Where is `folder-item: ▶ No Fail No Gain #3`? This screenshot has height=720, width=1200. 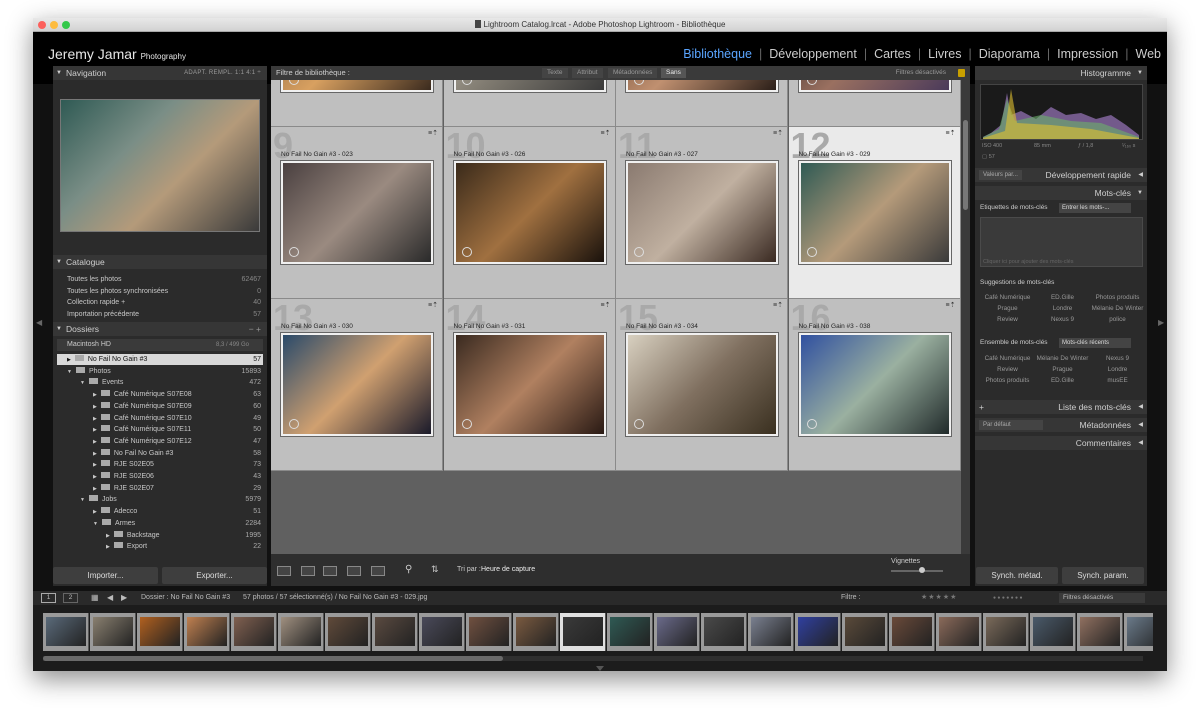 folder-item: ▶ No Fail No Gain #3 is located at coordinates (107, 360).